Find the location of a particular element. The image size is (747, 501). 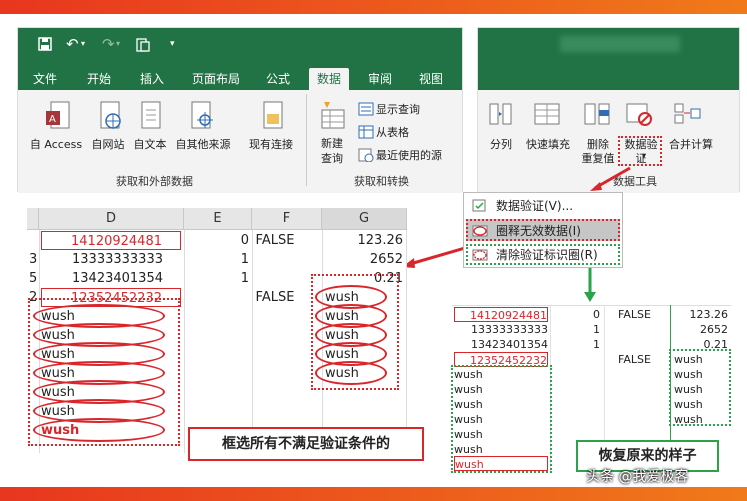

menu-item-circle-invalid: 圈释无效数据(I) is located at coordinates (543, 231).